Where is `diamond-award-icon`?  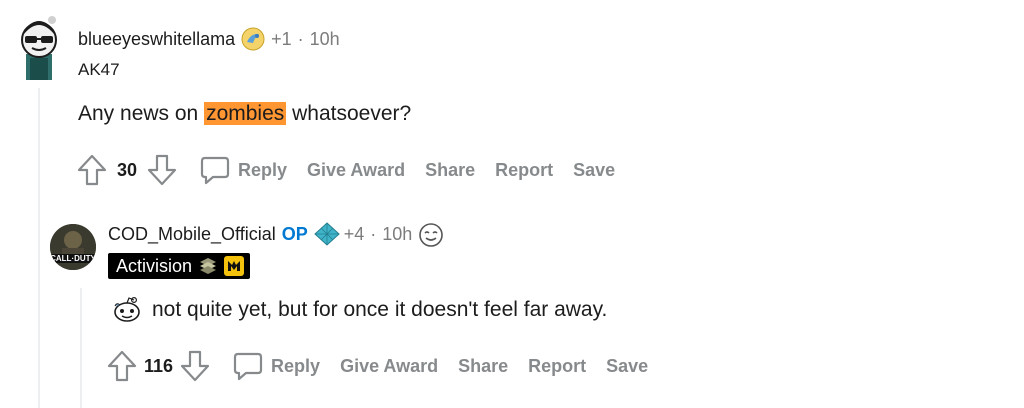
diamond-award-icon is located at coordinates (327, 234).